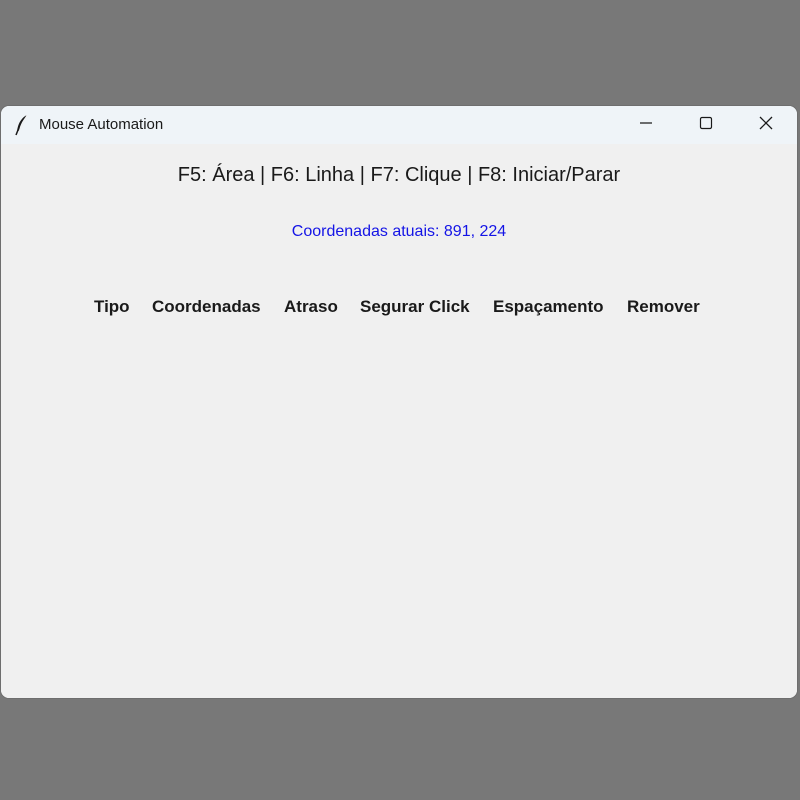 This screenshot has width=800, height=800. I want to click on feather-icon, so click(22, 125).